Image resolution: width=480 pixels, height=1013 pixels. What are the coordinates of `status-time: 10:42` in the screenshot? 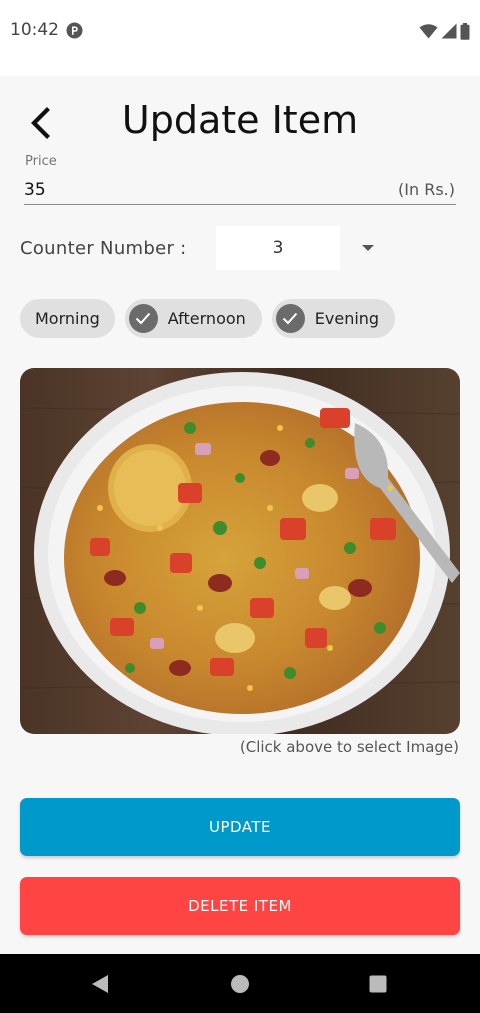 It's located at (34, 30).